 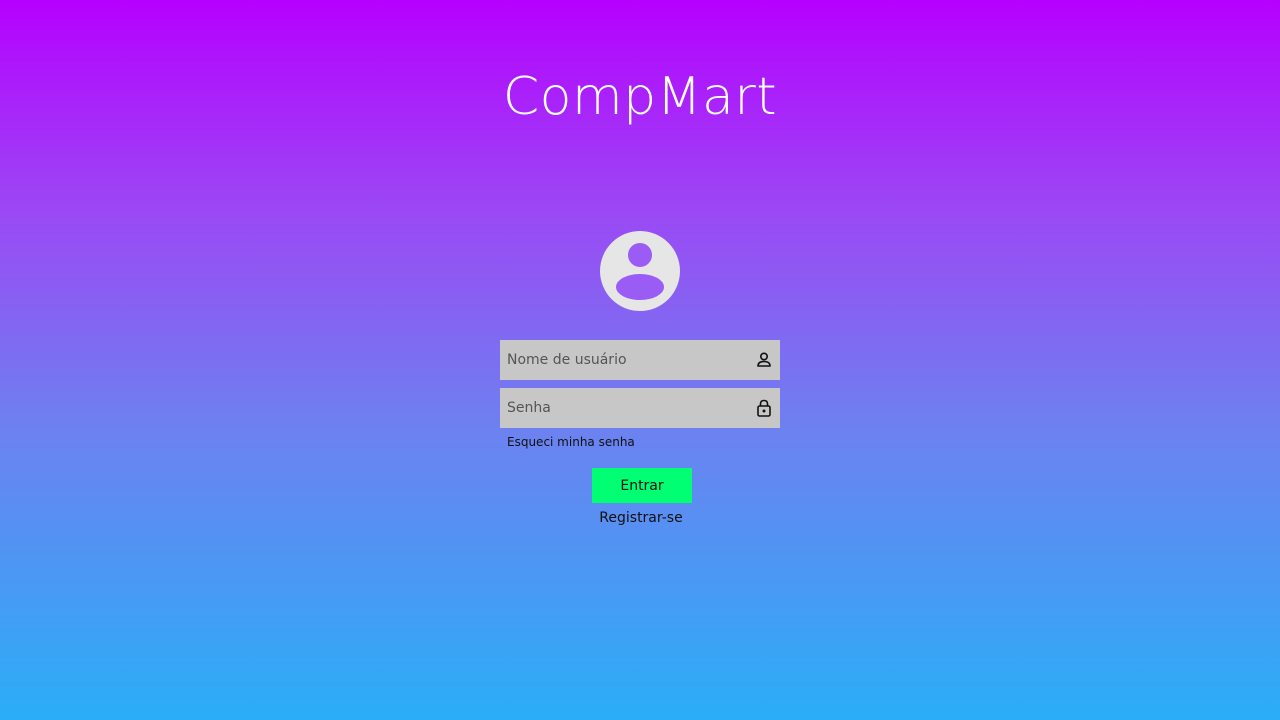 I want to click on user-icon, so click(x=764, y=360).